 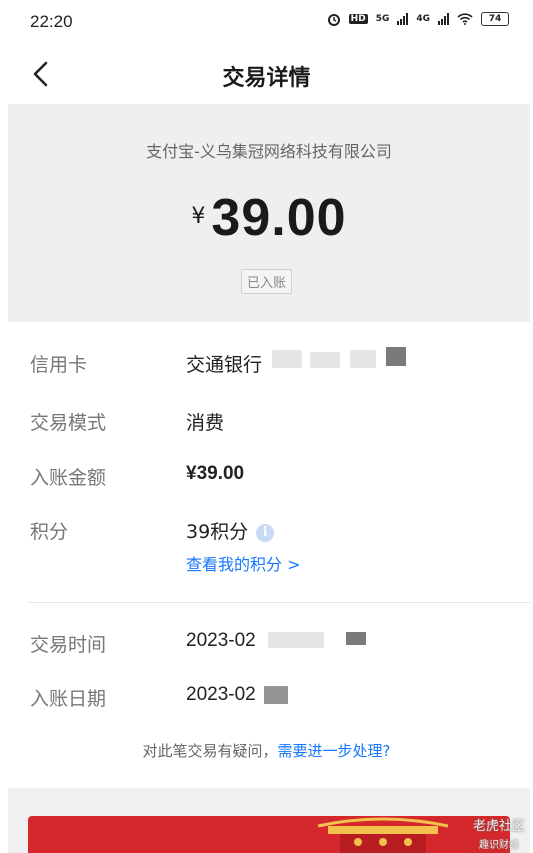 What do you see at coordinates (266, 22) in the screenshot?
I see `status-bar: 22:20 HD 5G 4G 74` at bounding box center [266, 22].